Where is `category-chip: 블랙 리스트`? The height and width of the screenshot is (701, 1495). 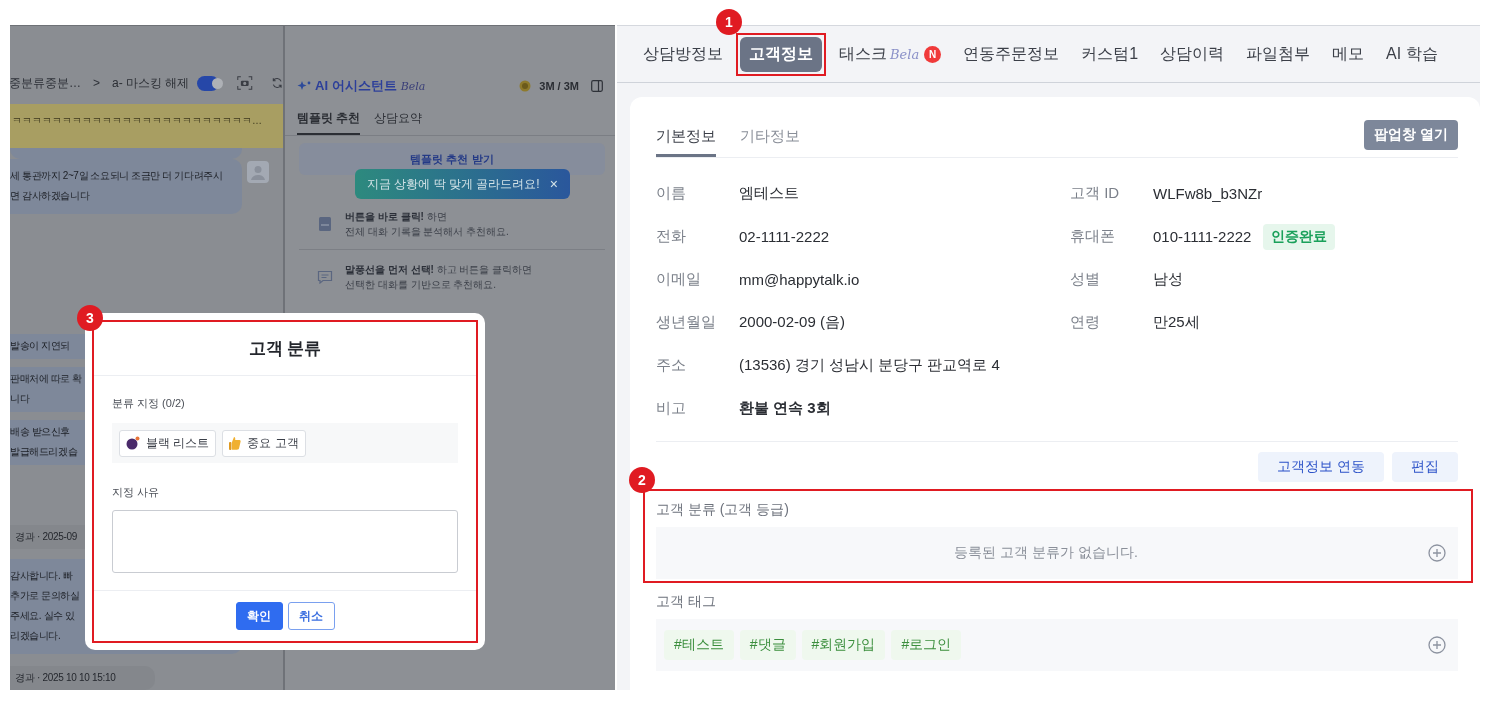
category-chip: 블랙 리스트 is located at coordinates (168, 443).